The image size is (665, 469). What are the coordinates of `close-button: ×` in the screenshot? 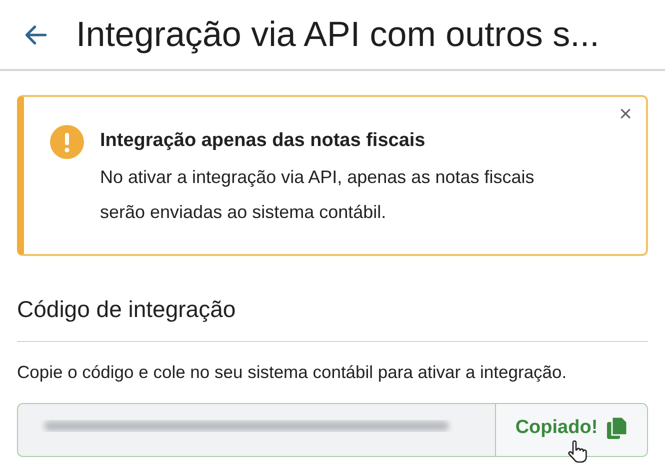 It's located at (625, 114).